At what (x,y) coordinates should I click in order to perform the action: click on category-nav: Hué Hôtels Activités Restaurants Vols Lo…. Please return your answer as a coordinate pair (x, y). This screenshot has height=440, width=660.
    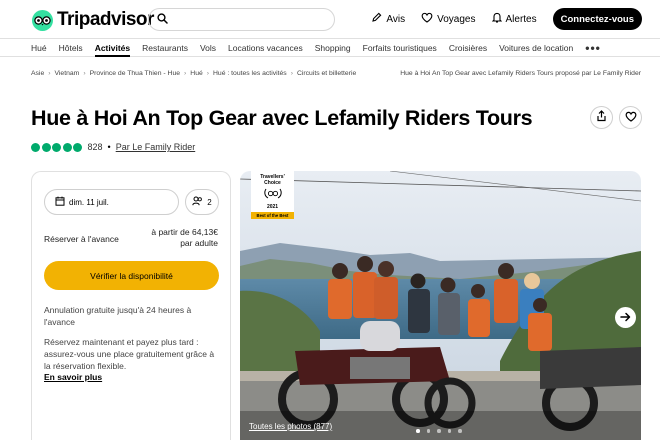
    Looking at the image, I should click on (330, 47).